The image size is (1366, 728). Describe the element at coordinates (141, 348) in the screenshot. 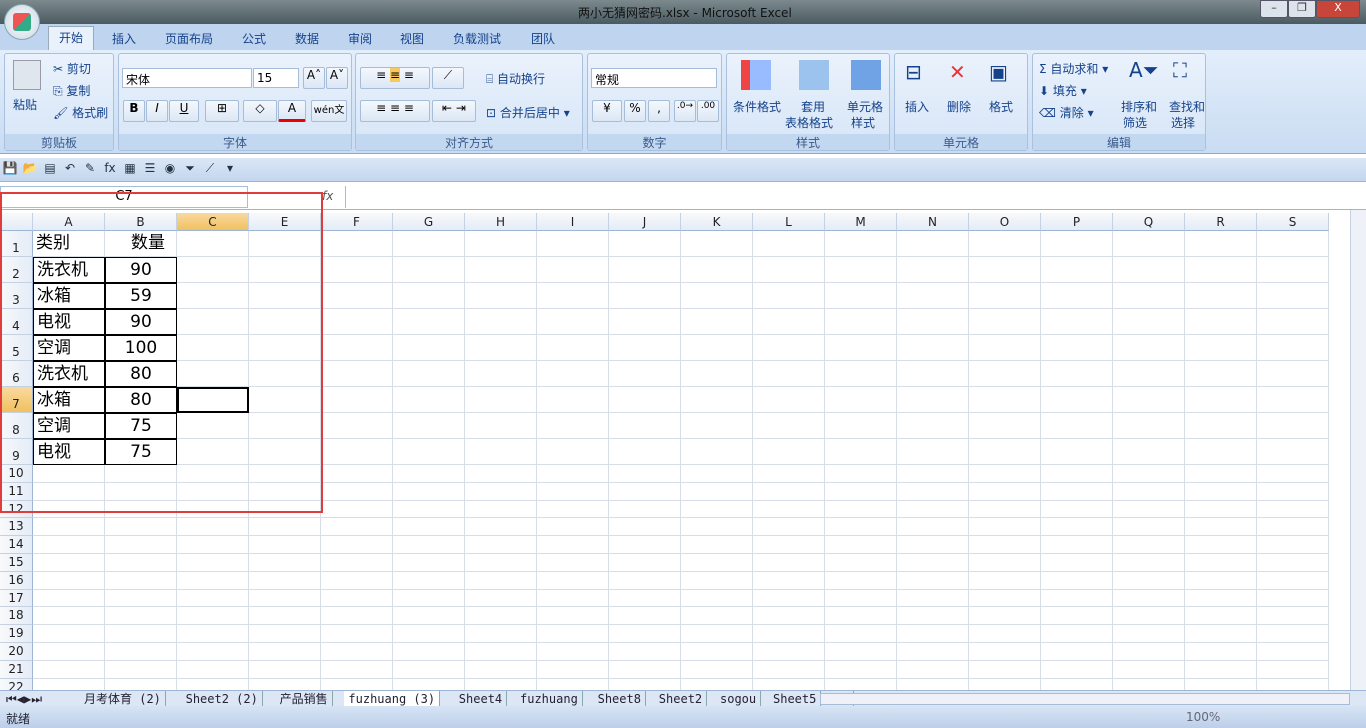

I see `cell-B5: 100` at that location.